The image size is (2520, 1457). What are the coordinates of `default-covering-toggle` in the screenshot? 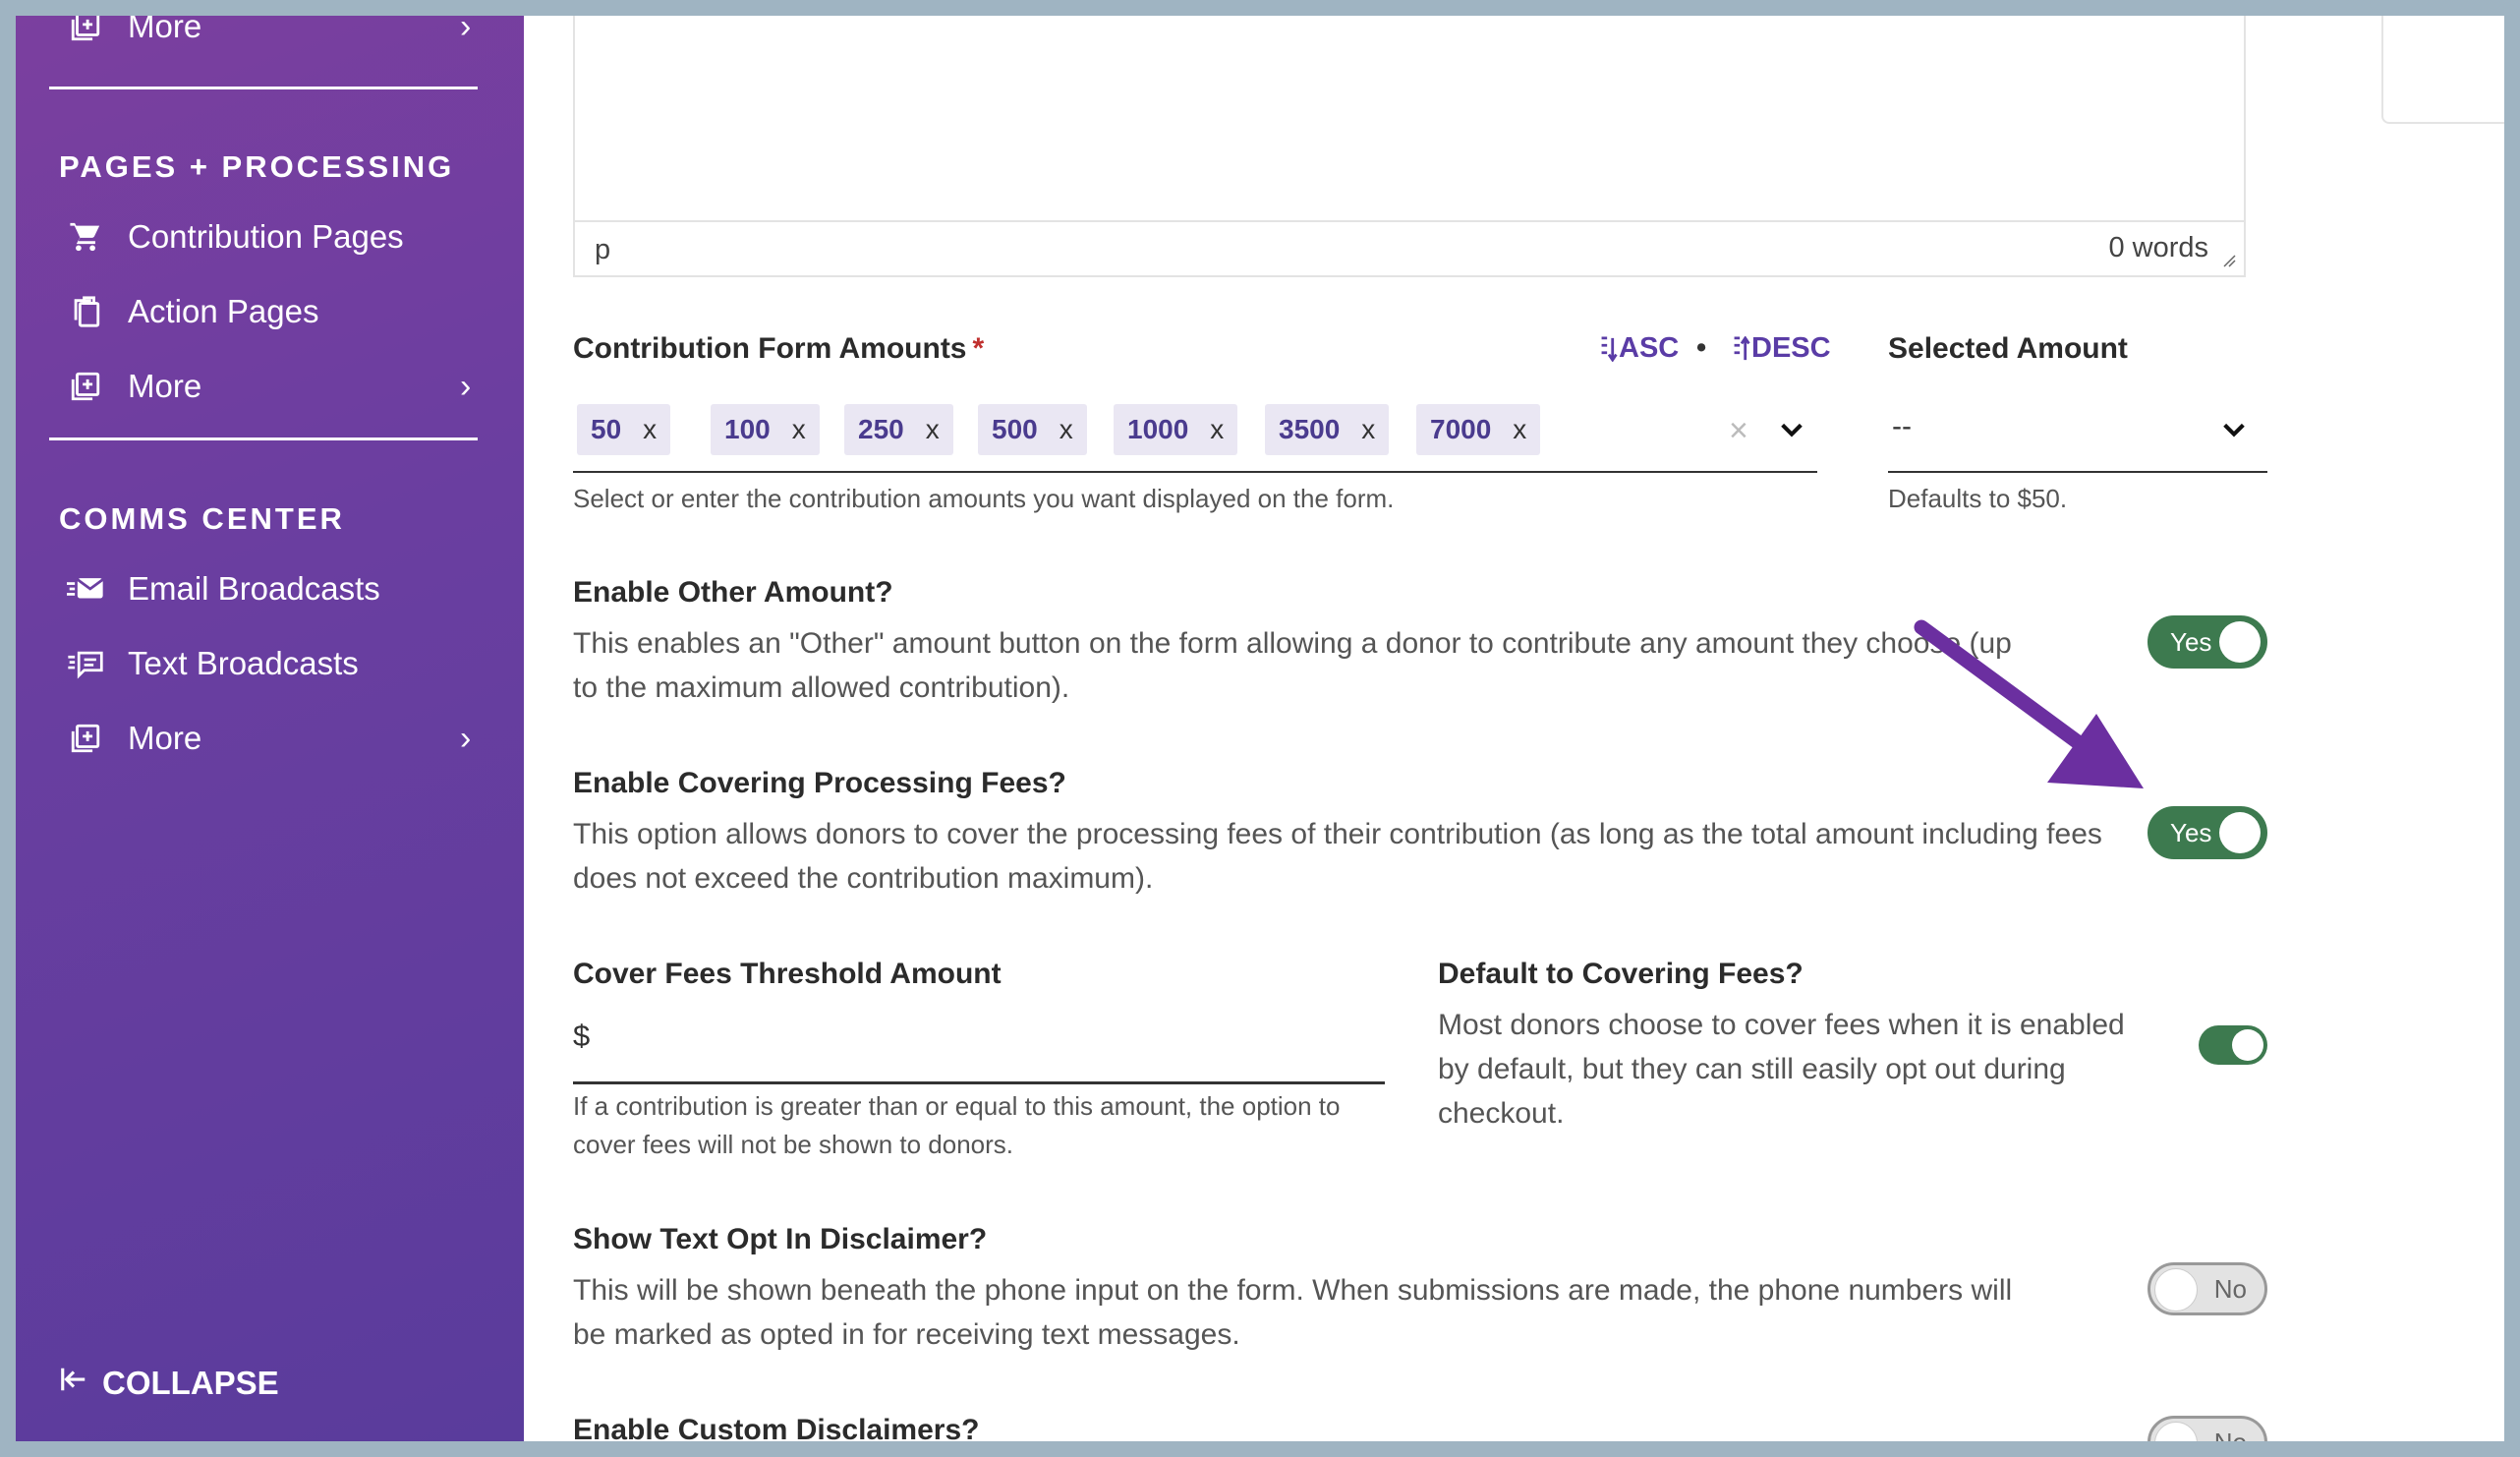 It's located at (2233, 1045).